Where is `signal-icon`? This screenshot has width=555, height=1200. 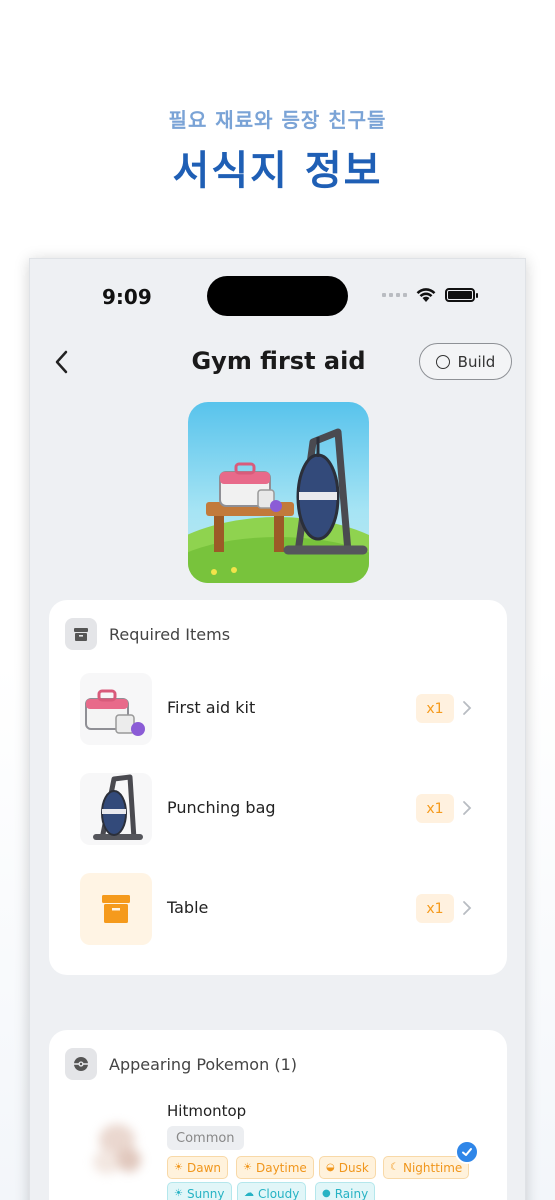
signal-icon is located at coordinates (394, 295).